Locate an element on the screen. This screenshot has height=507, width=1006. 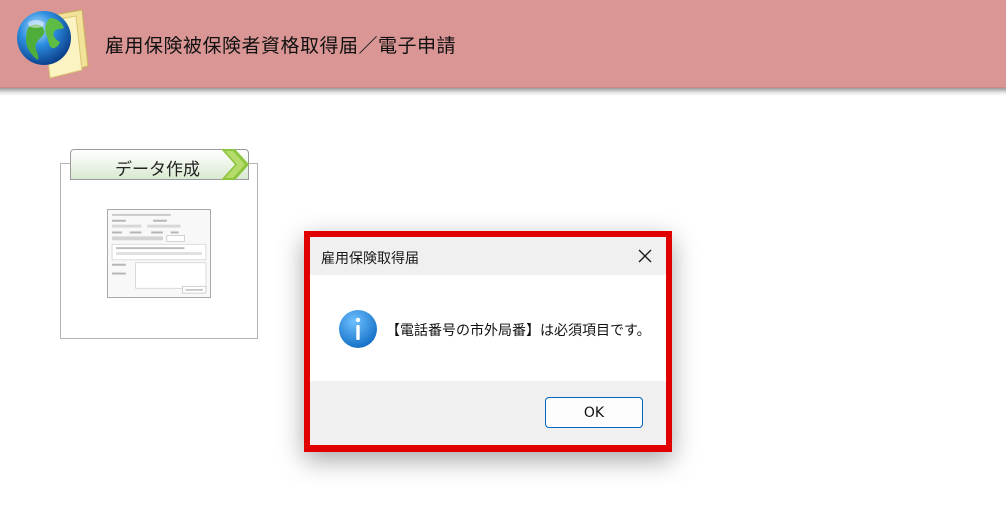
page-title: 雇用保険被保険者資格取得届／電子申請 is located at coordinates (281, 46).